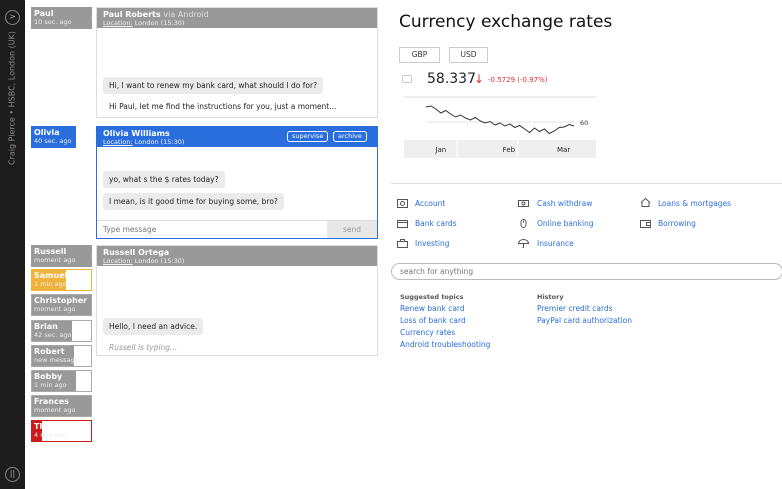 Image resolution: width=782 pixels, height=489 pixels. Describe the element at coordinates (523, 223) in the screenshot. I see `mouse-icon` at that location.